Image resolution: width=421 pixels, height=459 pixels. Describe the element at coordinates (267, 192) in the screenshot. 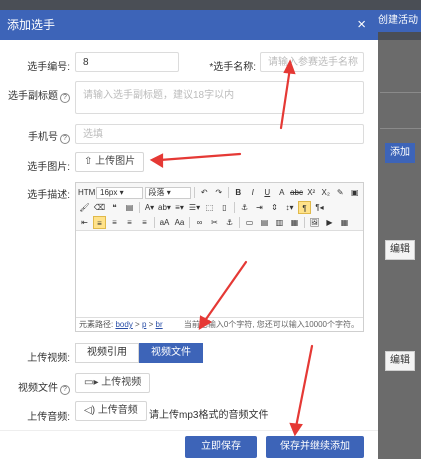

I see `underline-icon: U` at that location.